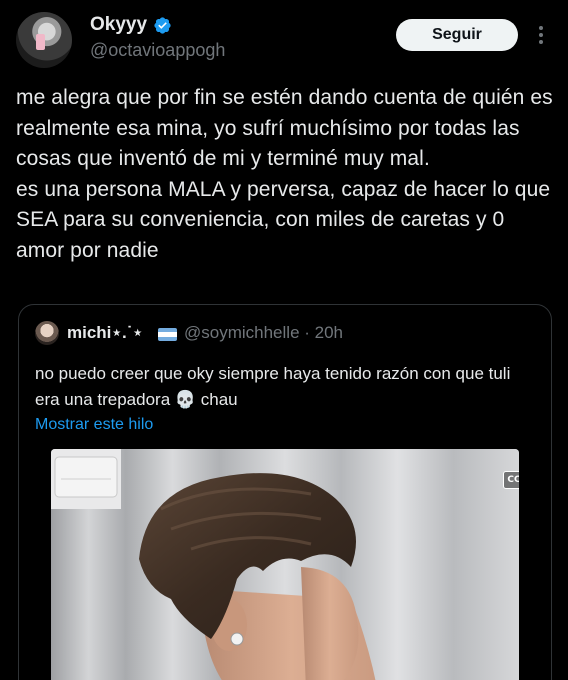 The image size is (568, 680). What do you see at coordinates (162, 25) in the screenshot?
I see `verified-badge-icon` at bounding box center [162, 25].